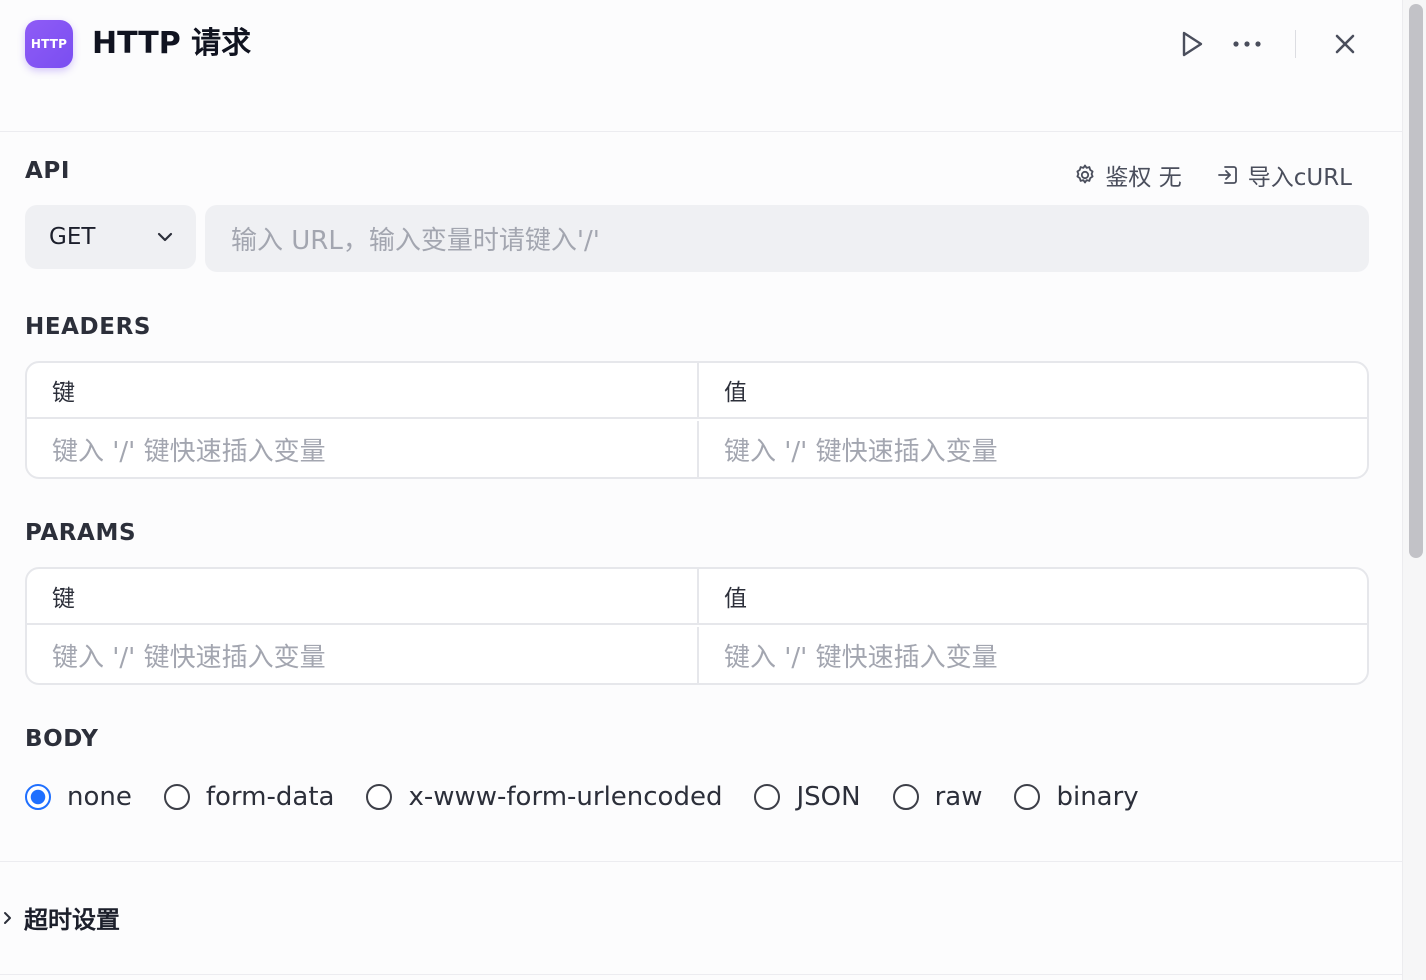 The image size is (1426, 980). What do you see at coordinates (828, 797) in the screenshot?
I see `radio-label: JSON` at bounding box center [828, 797].